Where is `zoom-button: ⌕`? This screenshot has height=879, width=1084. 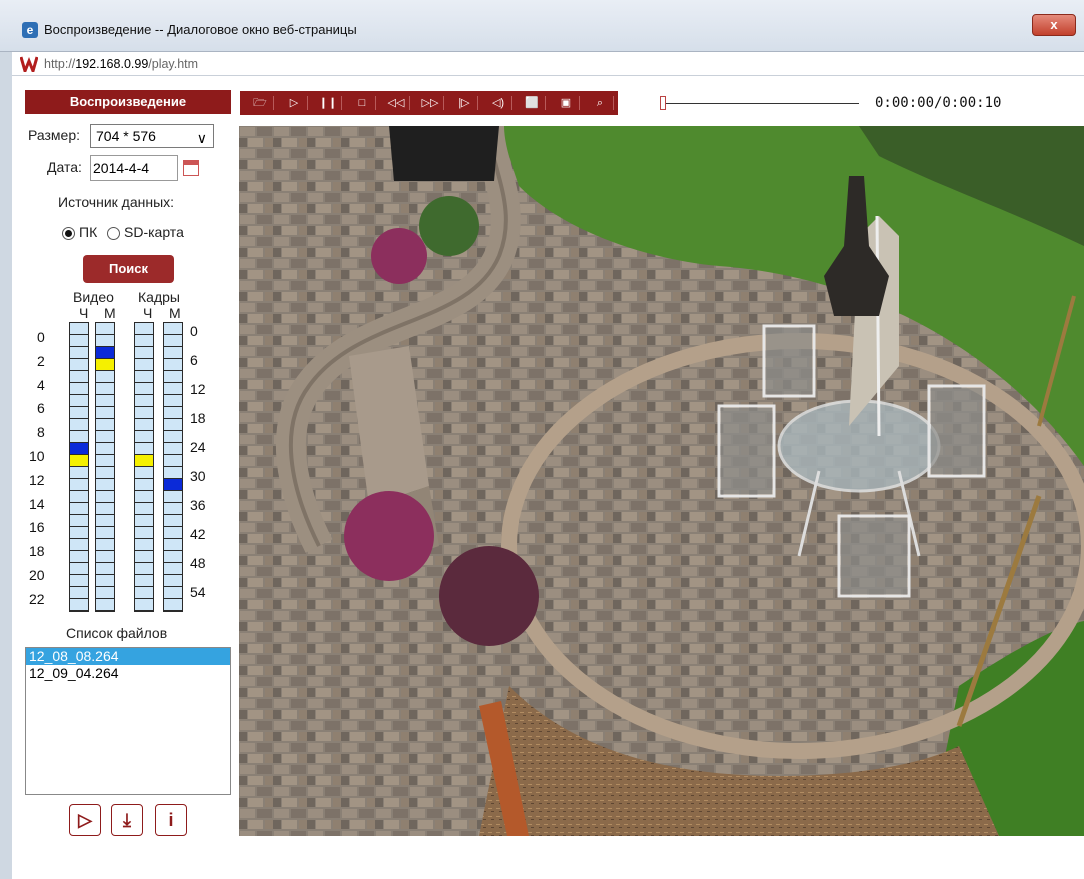
zoom-button: ⌕ is located at coordinates (601, 103).